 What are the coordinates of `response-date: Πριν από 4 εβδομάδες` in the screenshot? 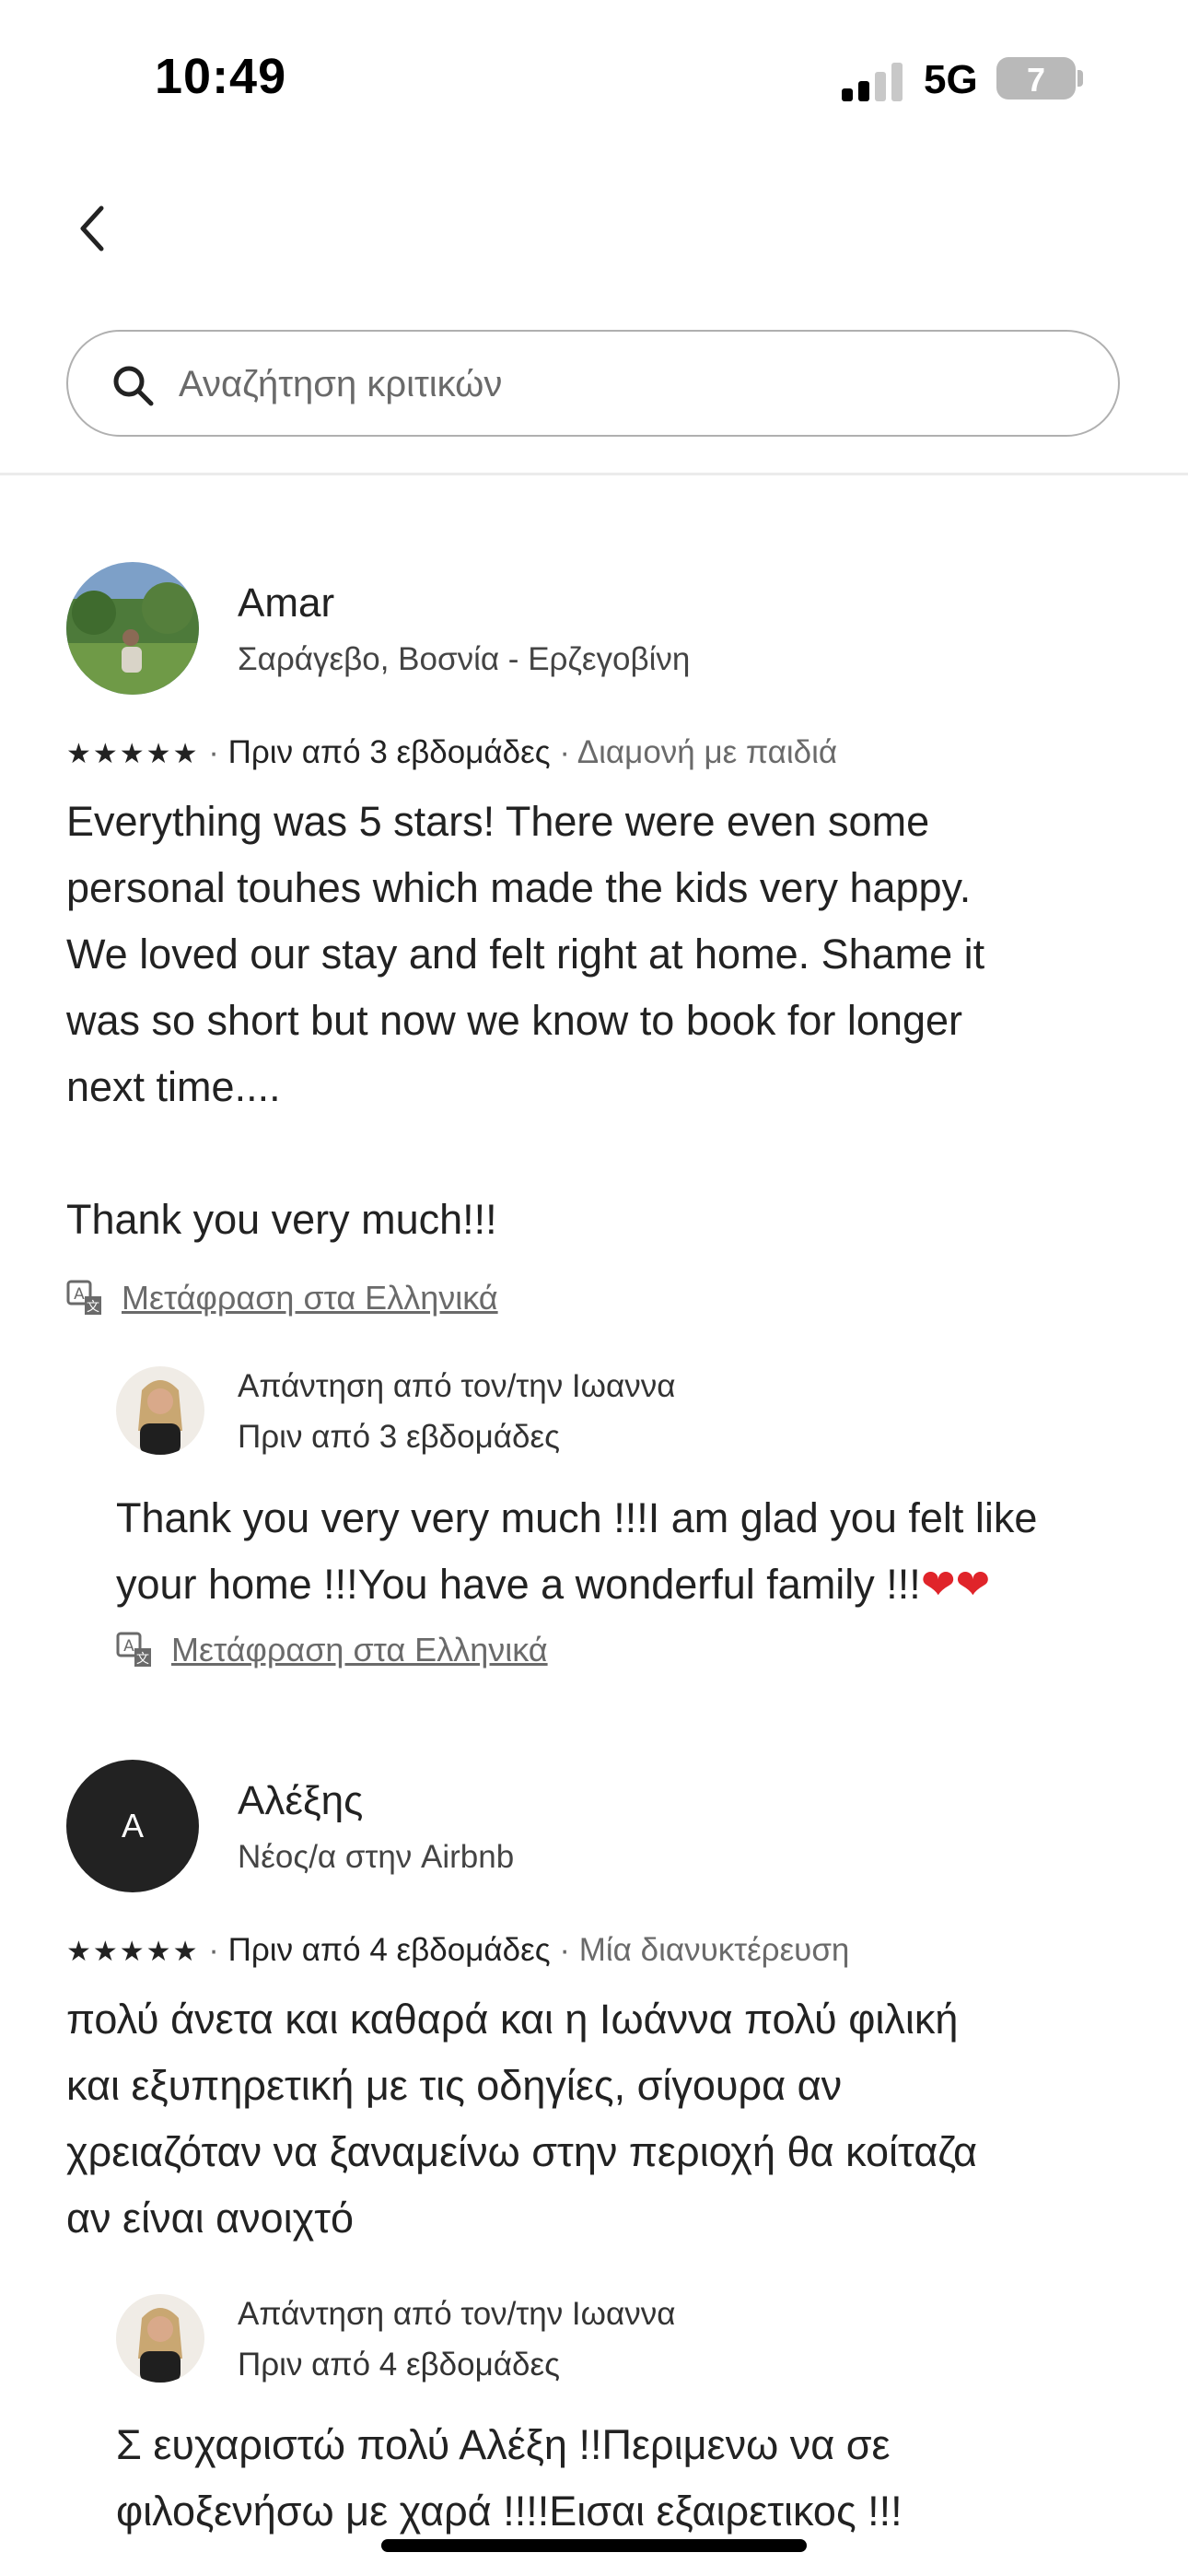 It's located at (399, 2365).